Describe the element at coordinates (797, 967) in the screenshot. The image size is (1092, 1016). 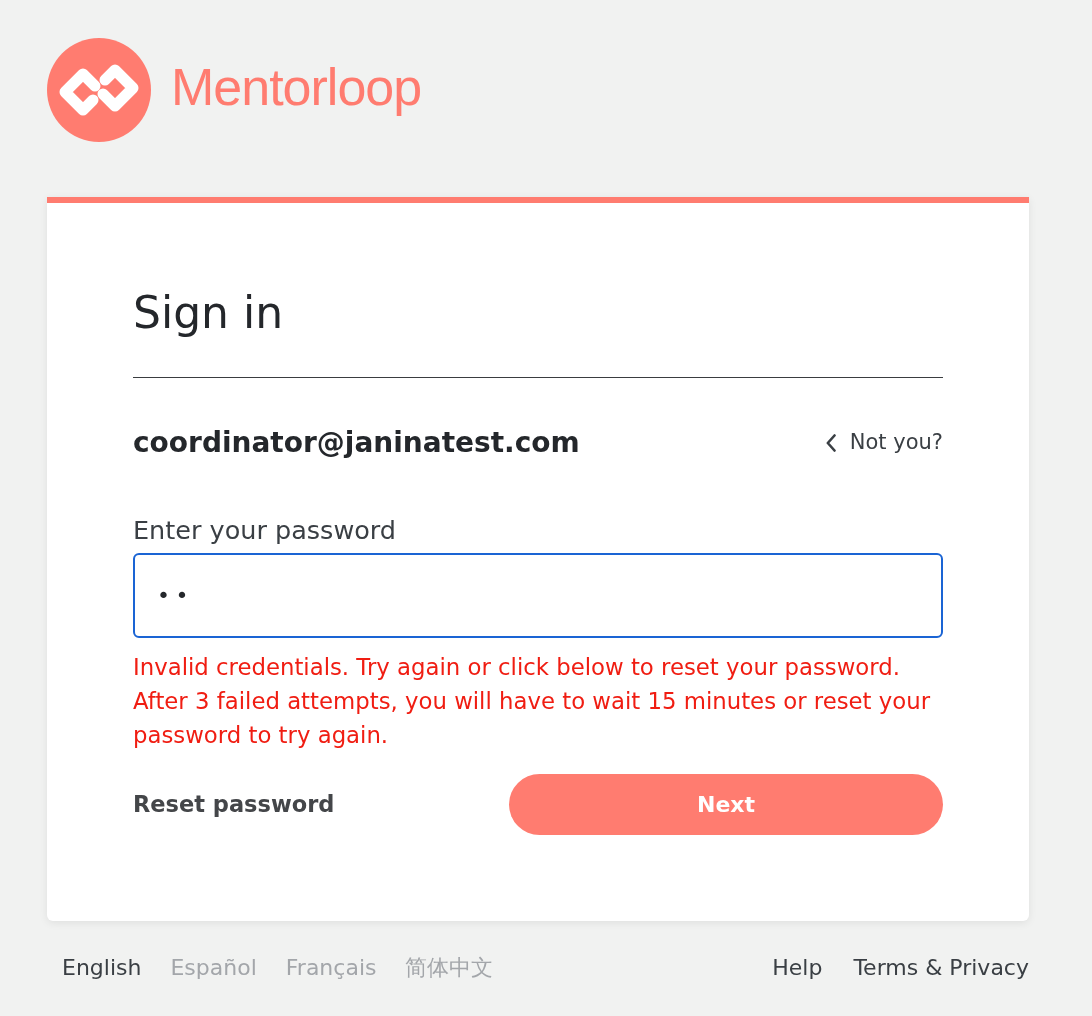
I see `footer-link: Help` at that location.